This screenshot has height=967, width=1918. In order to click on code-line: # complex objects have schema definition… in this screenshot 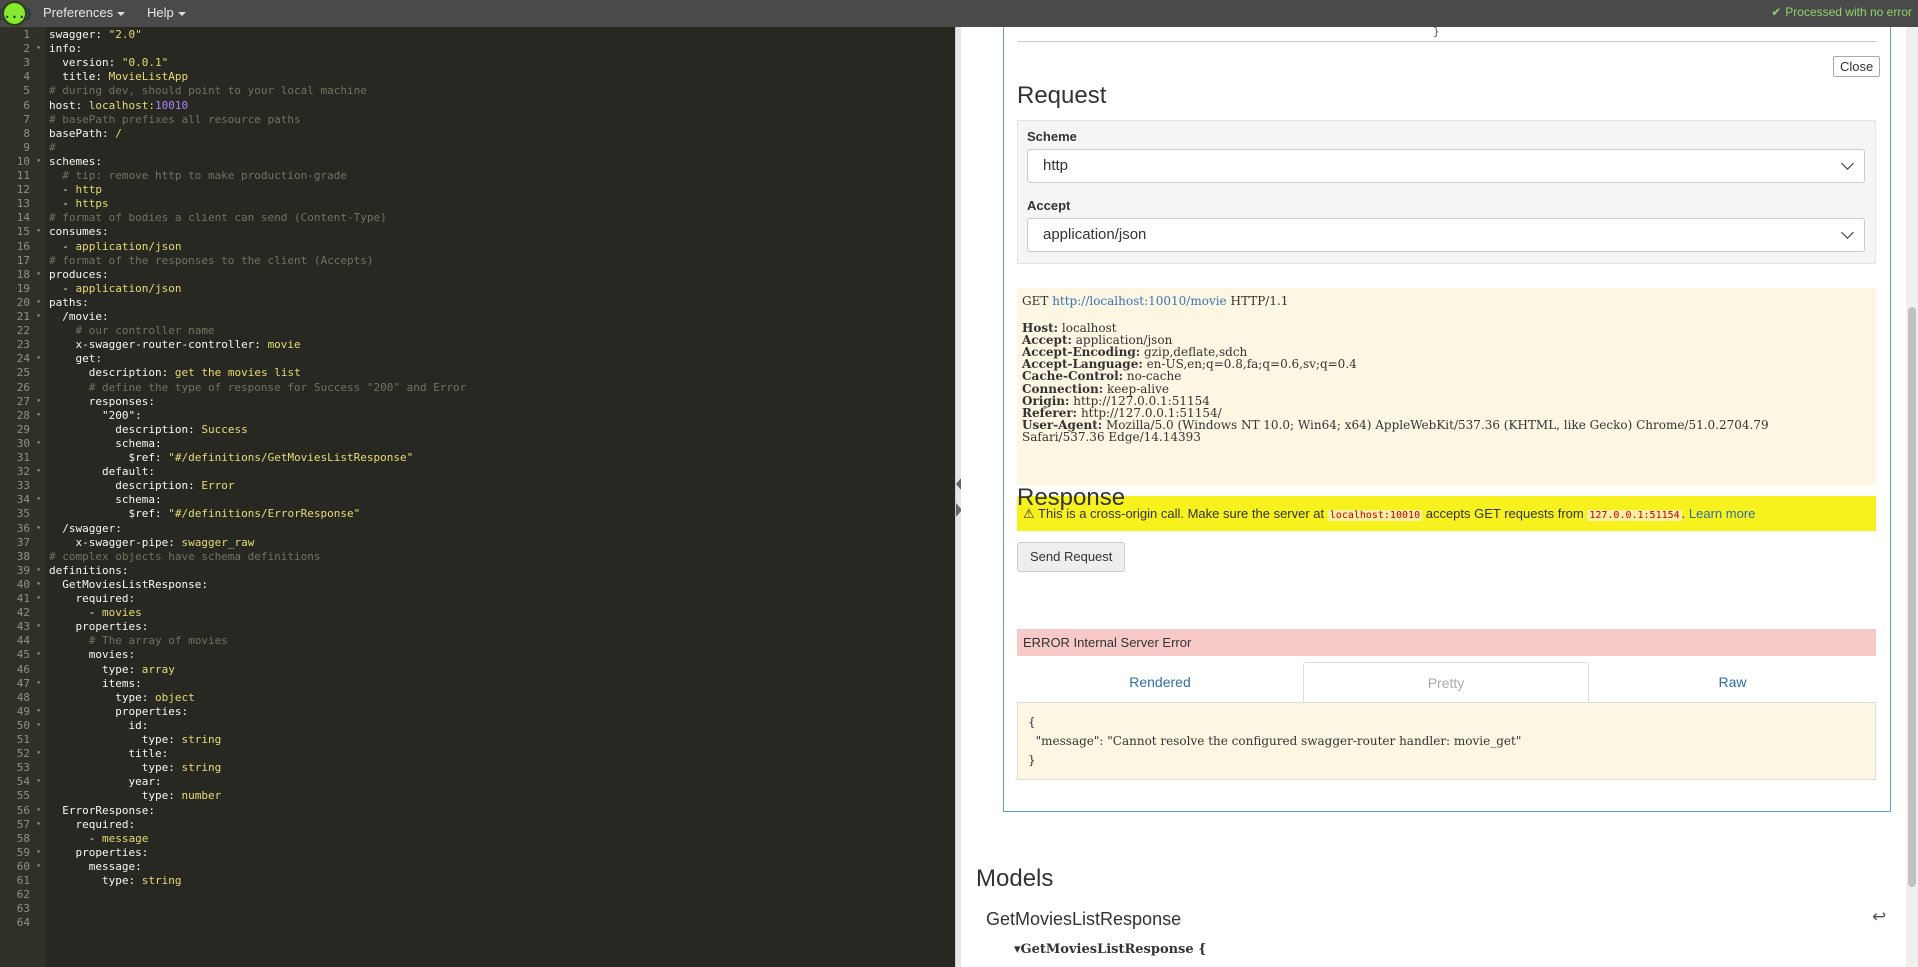, I will do `click(185, 557)`.